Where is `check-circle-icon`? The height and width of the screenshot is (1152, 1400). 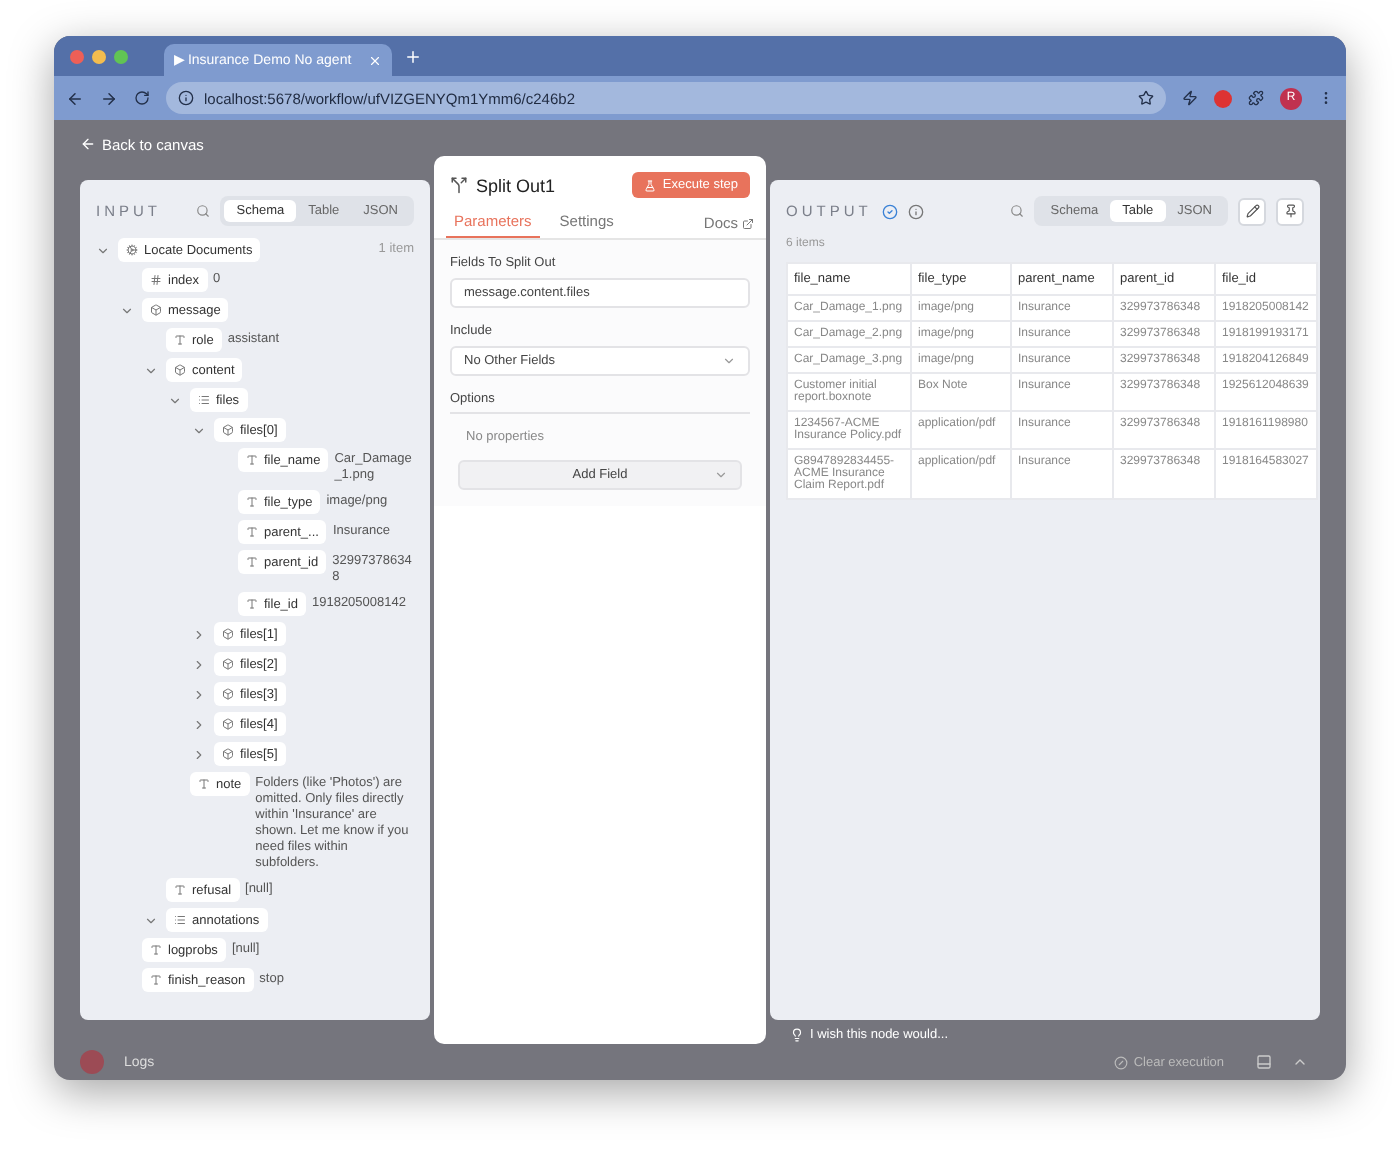 check-circle-icon is located at coordinates (889, 211).